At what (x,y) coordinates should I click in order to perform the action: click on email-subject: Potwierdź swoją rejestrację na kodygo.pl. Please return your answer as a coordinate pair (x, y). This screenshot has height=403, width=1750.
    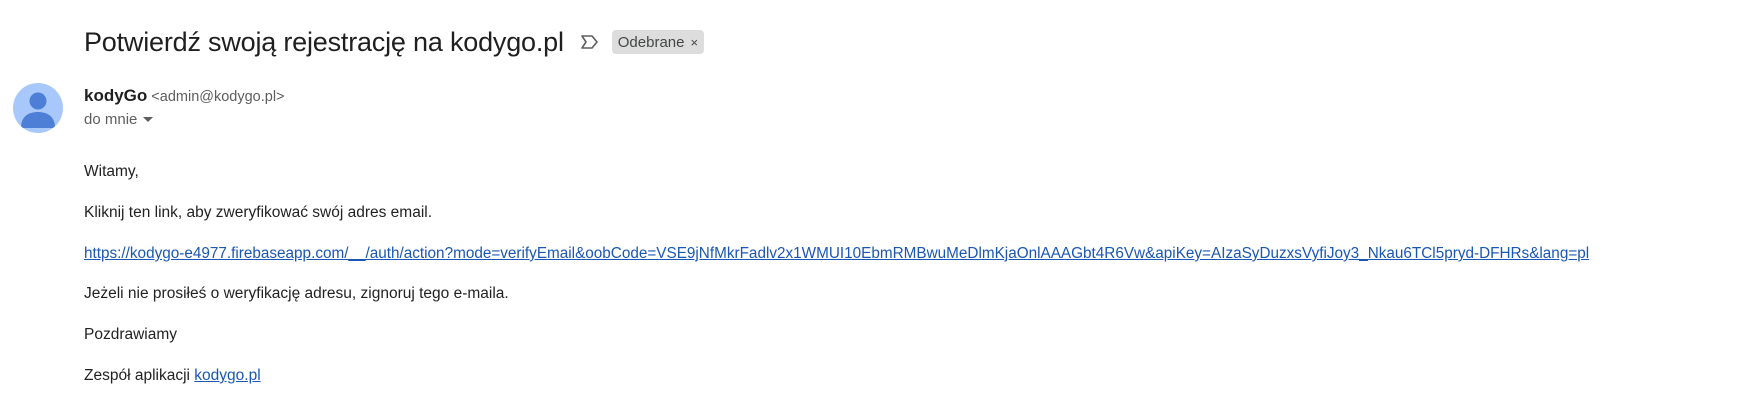
    Looking at the image, I should click on (324, 41).